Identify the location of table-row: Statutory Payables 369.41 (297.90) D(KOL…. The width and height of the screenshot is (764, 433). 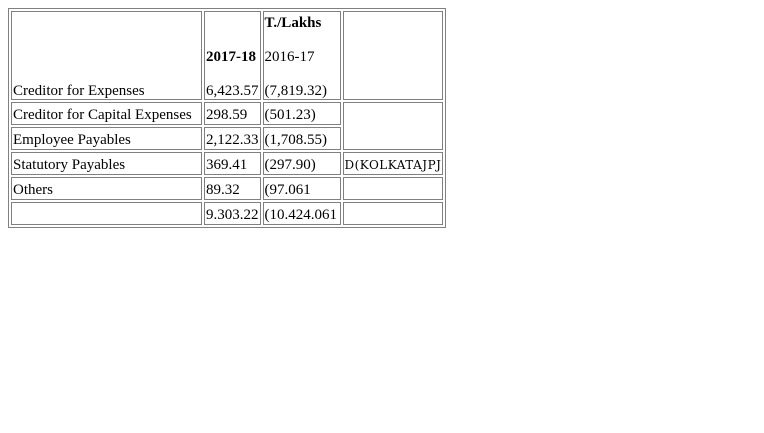
(227, 163).